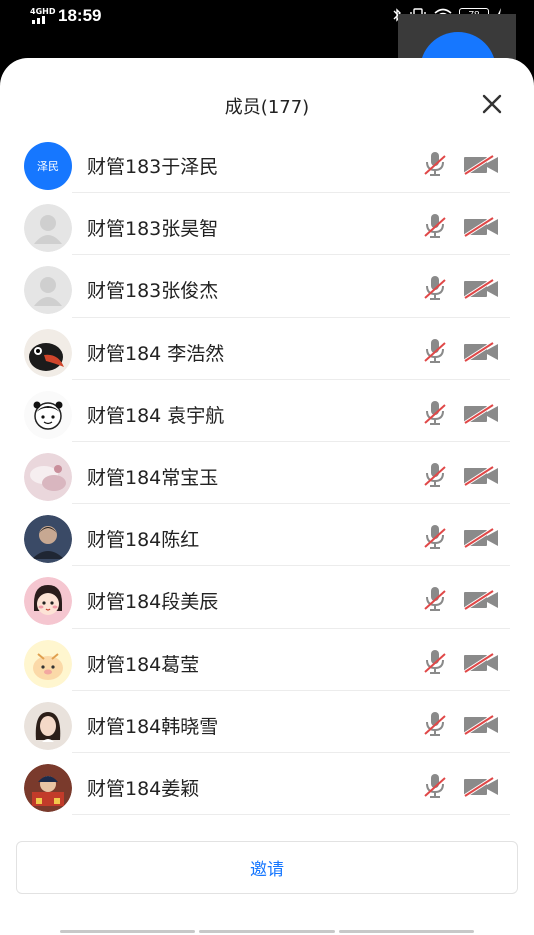  What do you see at coordinates (267, 659) in the screenshot?
I see `member-row: 财管184葛莹` at bounding box center [267, 659].